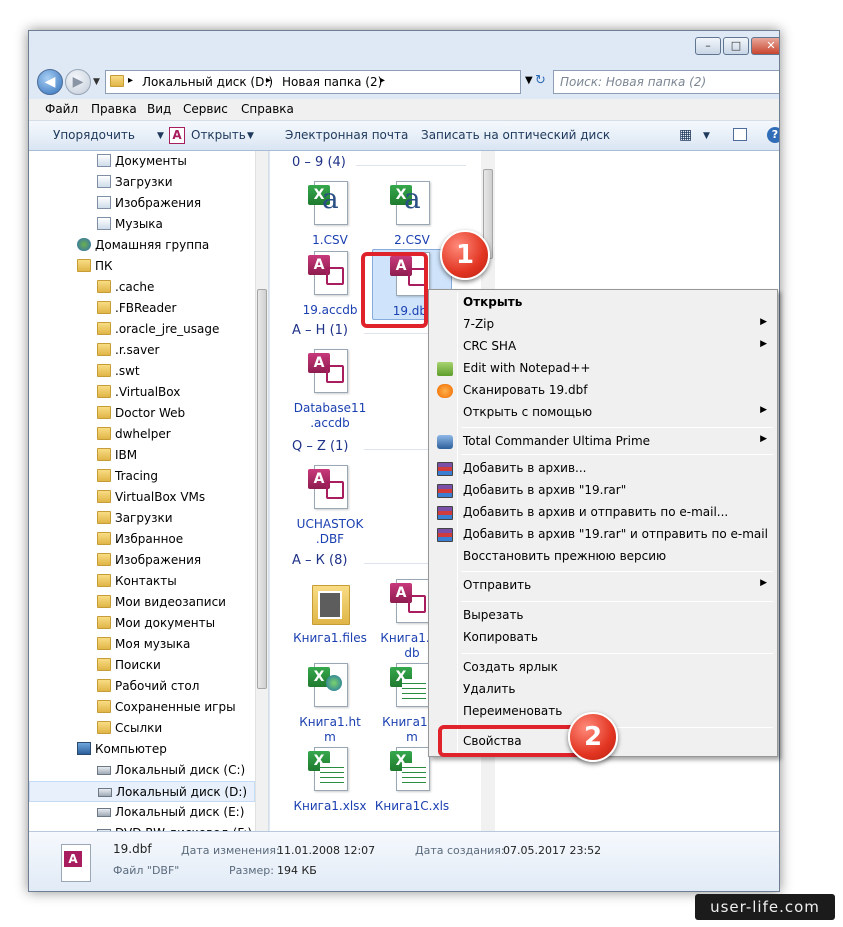 The image size is (843, 927). I want to click on nav-item: Избранное, so click(142, 539).